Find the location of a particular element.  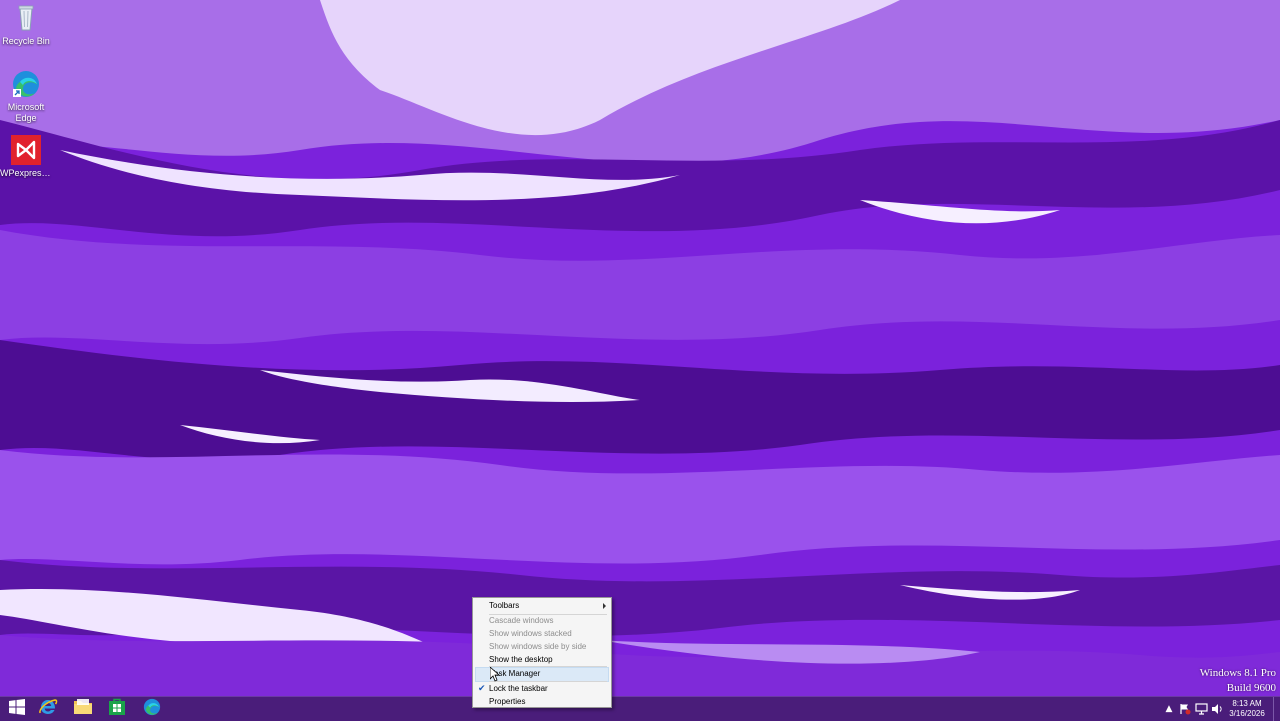

desktop-icon-label: Recycle Bin is located at coordinates (26, 41).